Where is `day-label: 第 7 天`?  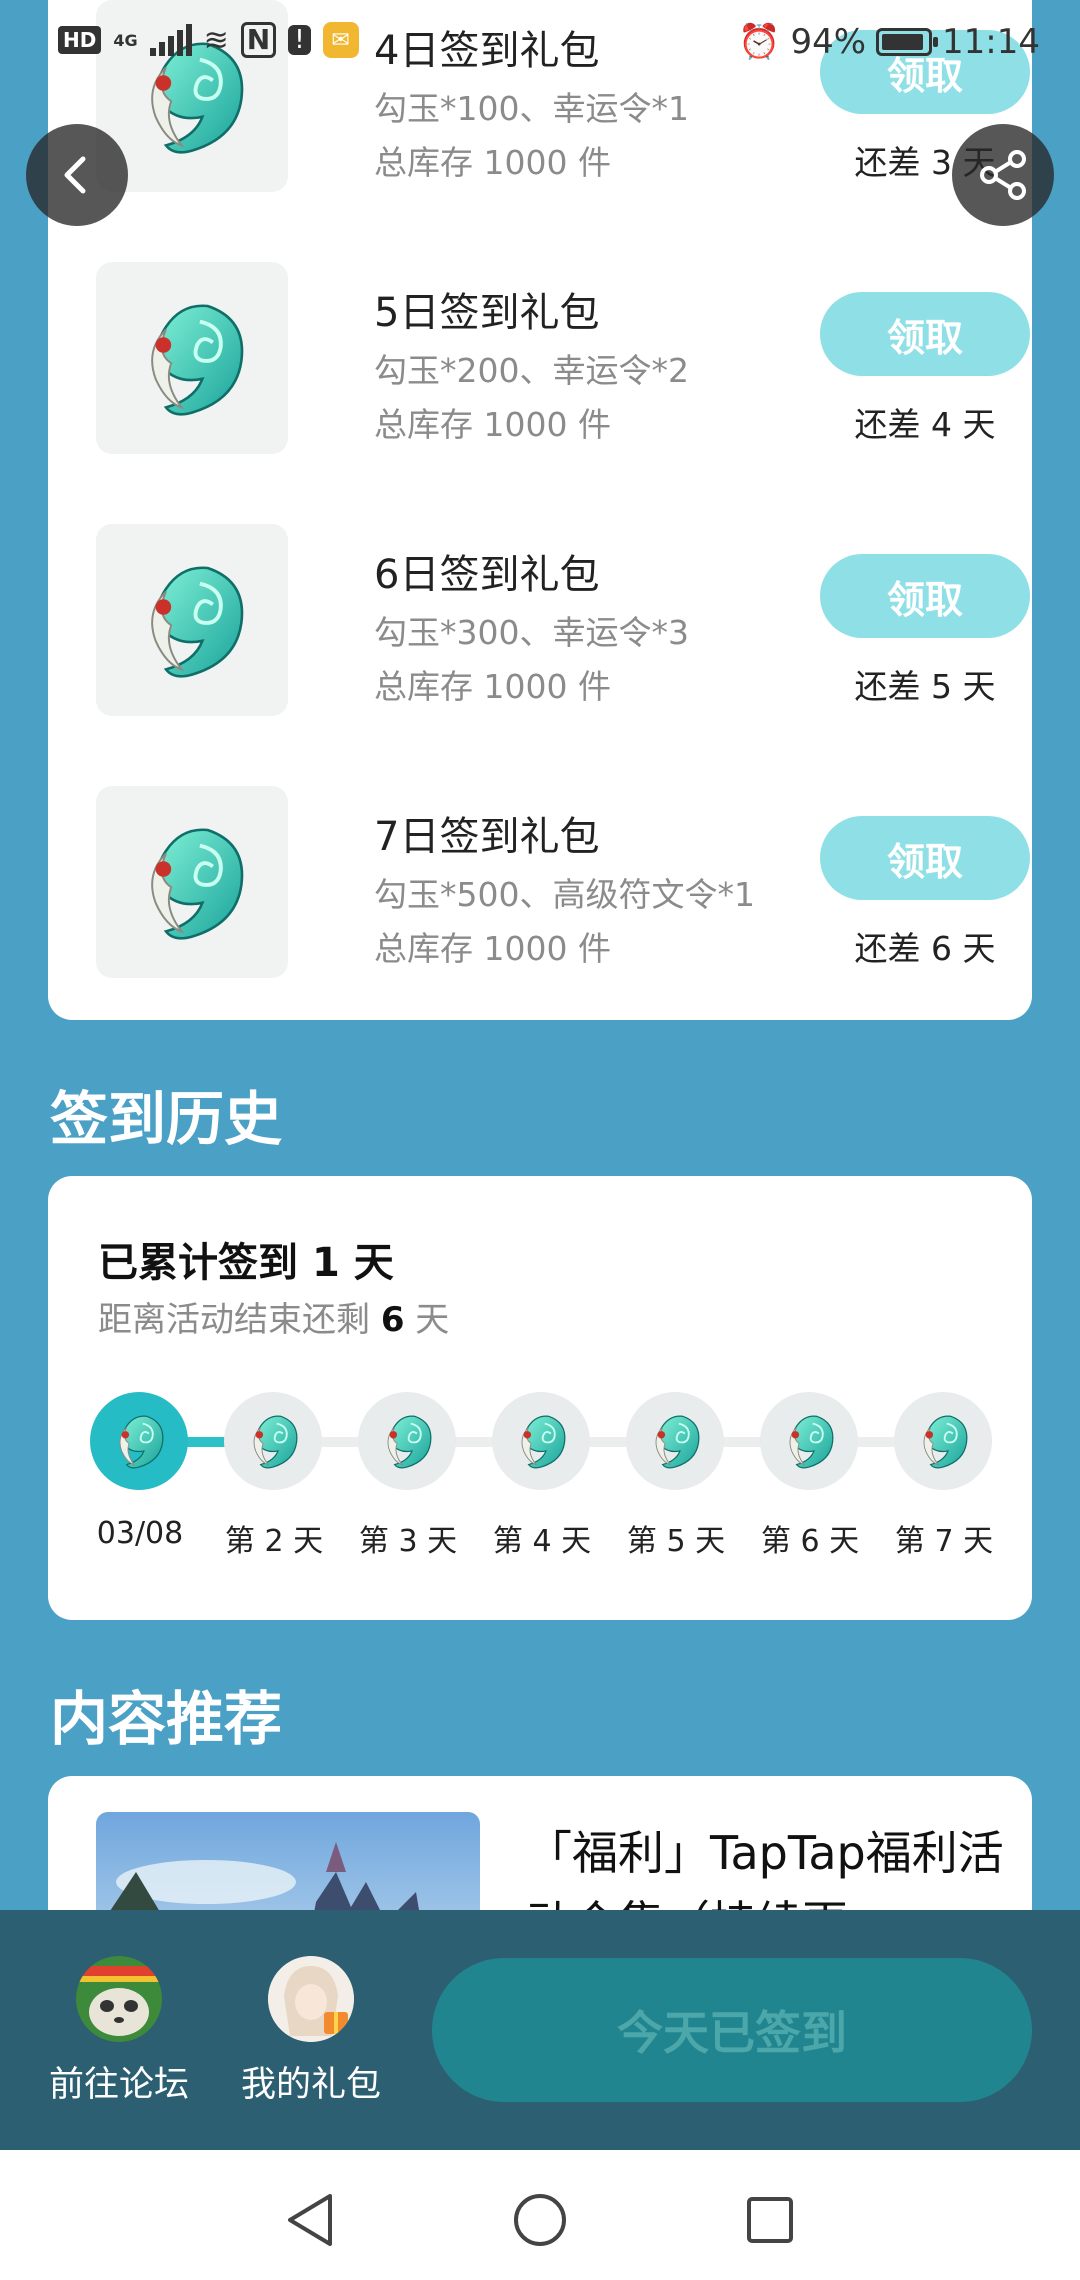
day-label: 第 7 天 is located at coordinates (944, 1541).